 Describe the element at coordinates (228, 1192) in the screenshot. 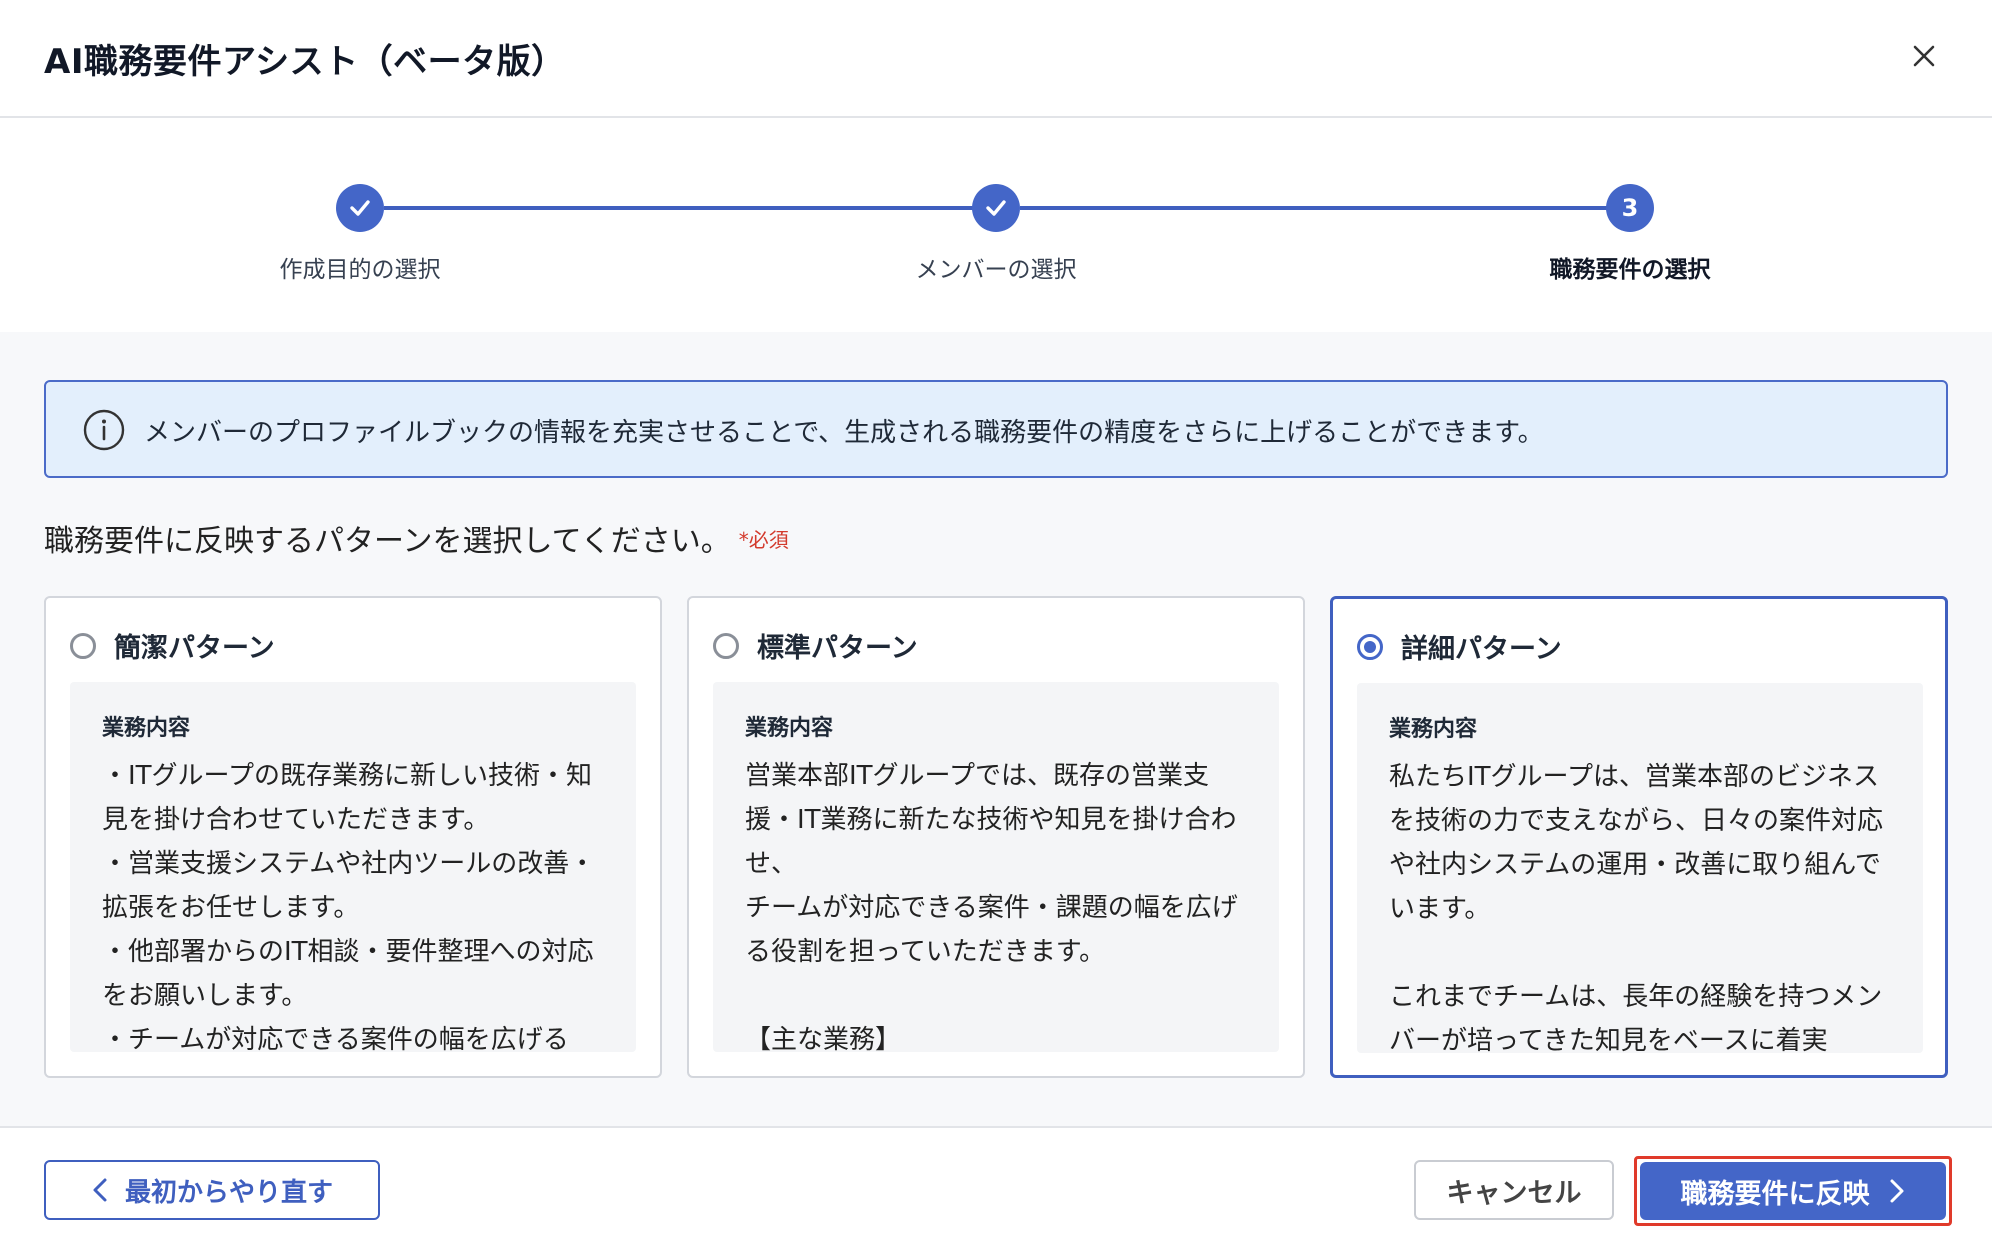

I see `restart-label: 最初からやり直す` at that location.